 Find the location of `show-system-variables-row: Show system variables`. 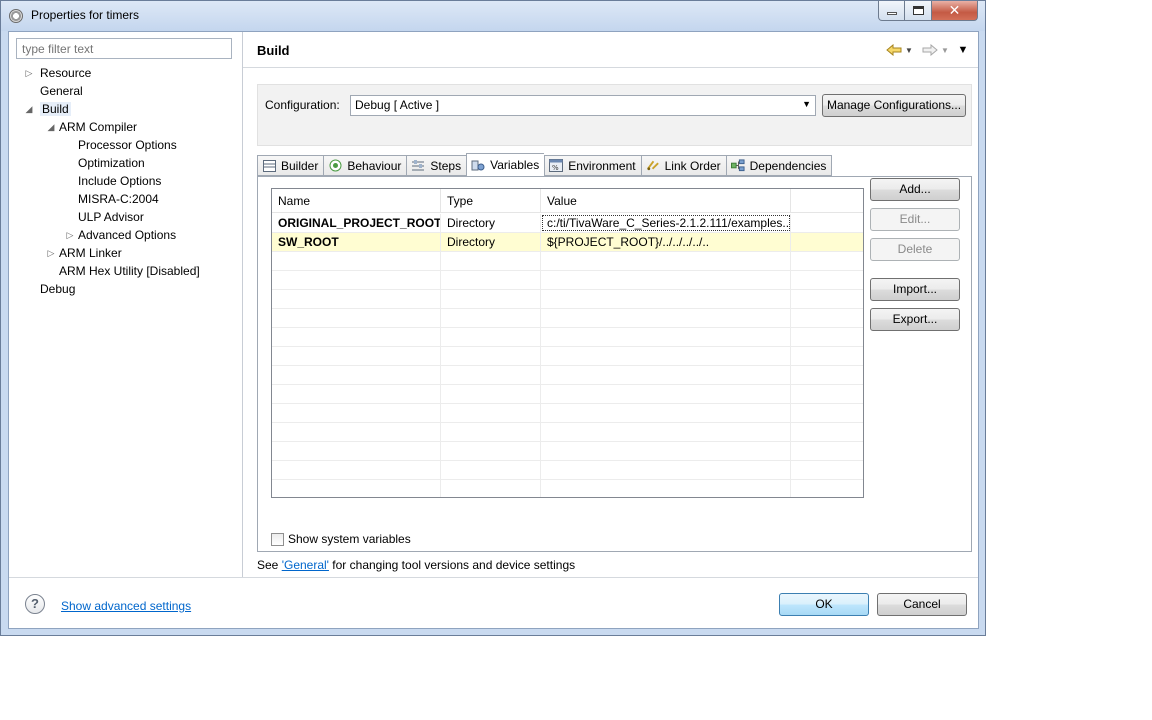

show-system-variables-row: Show system variables is located at coordinates (341, 539).